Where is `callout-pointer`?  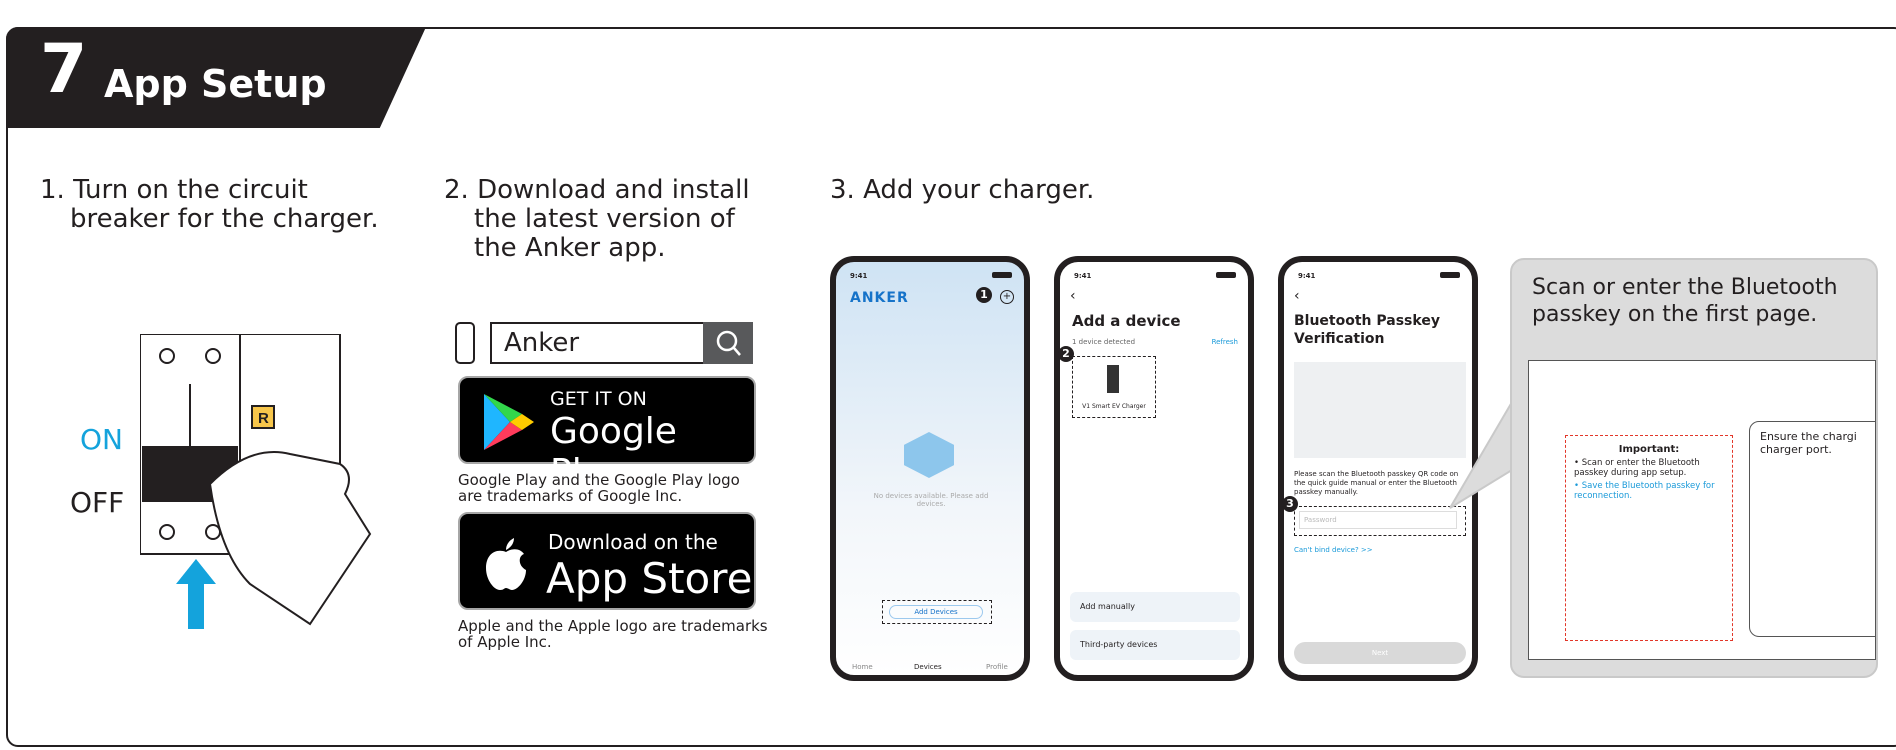 callout-pointer is located at coordinates (1481, 454).